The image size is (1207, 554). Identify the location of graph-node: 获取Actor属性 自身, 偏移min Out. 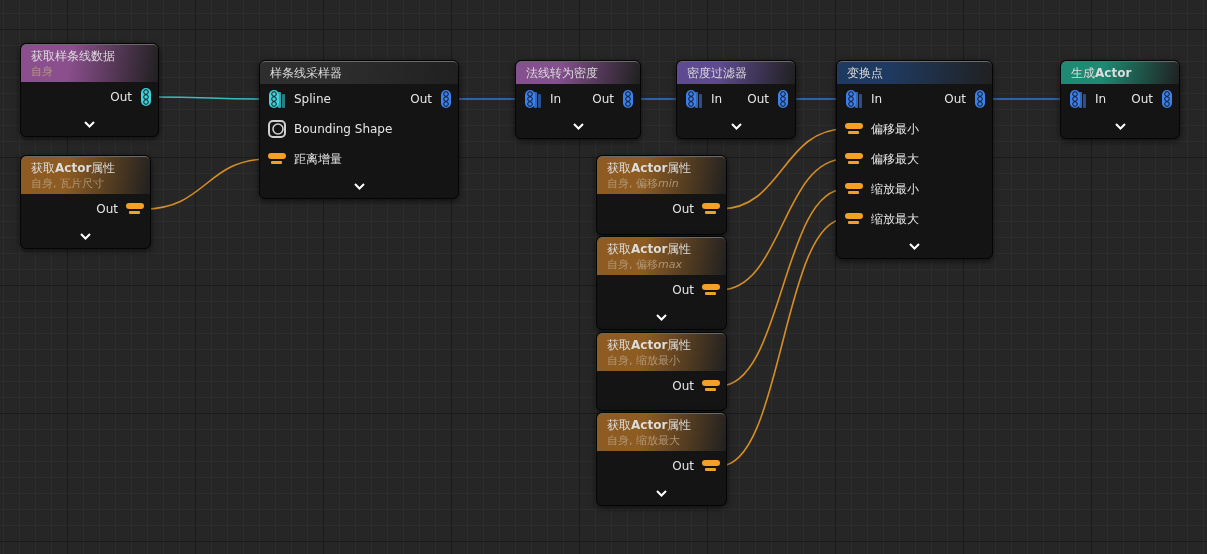
(661, 195).